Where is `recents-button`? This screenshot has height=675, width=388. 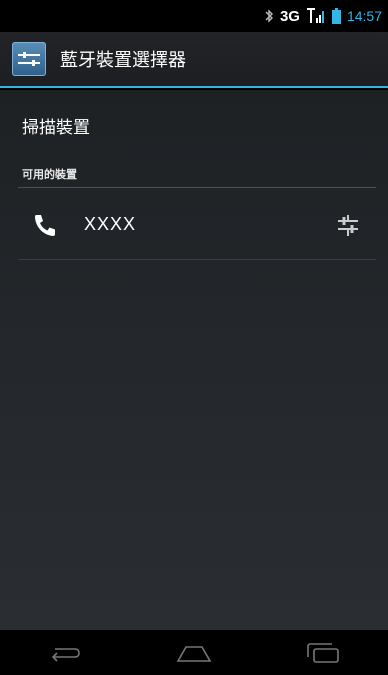
recents-button is located at coordinates (323, 653).